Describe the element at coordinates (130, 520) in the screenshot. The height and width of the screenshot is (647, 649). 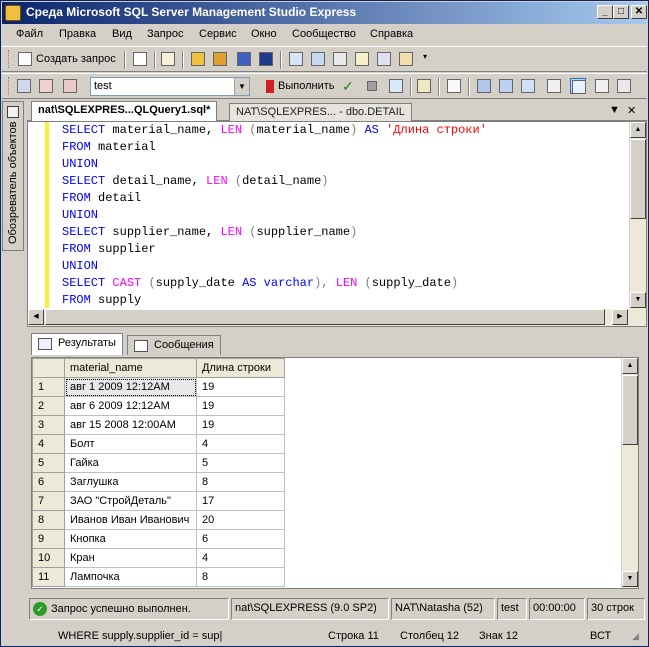
I see `table-cell: Иванов Иван Иванович` at that location.